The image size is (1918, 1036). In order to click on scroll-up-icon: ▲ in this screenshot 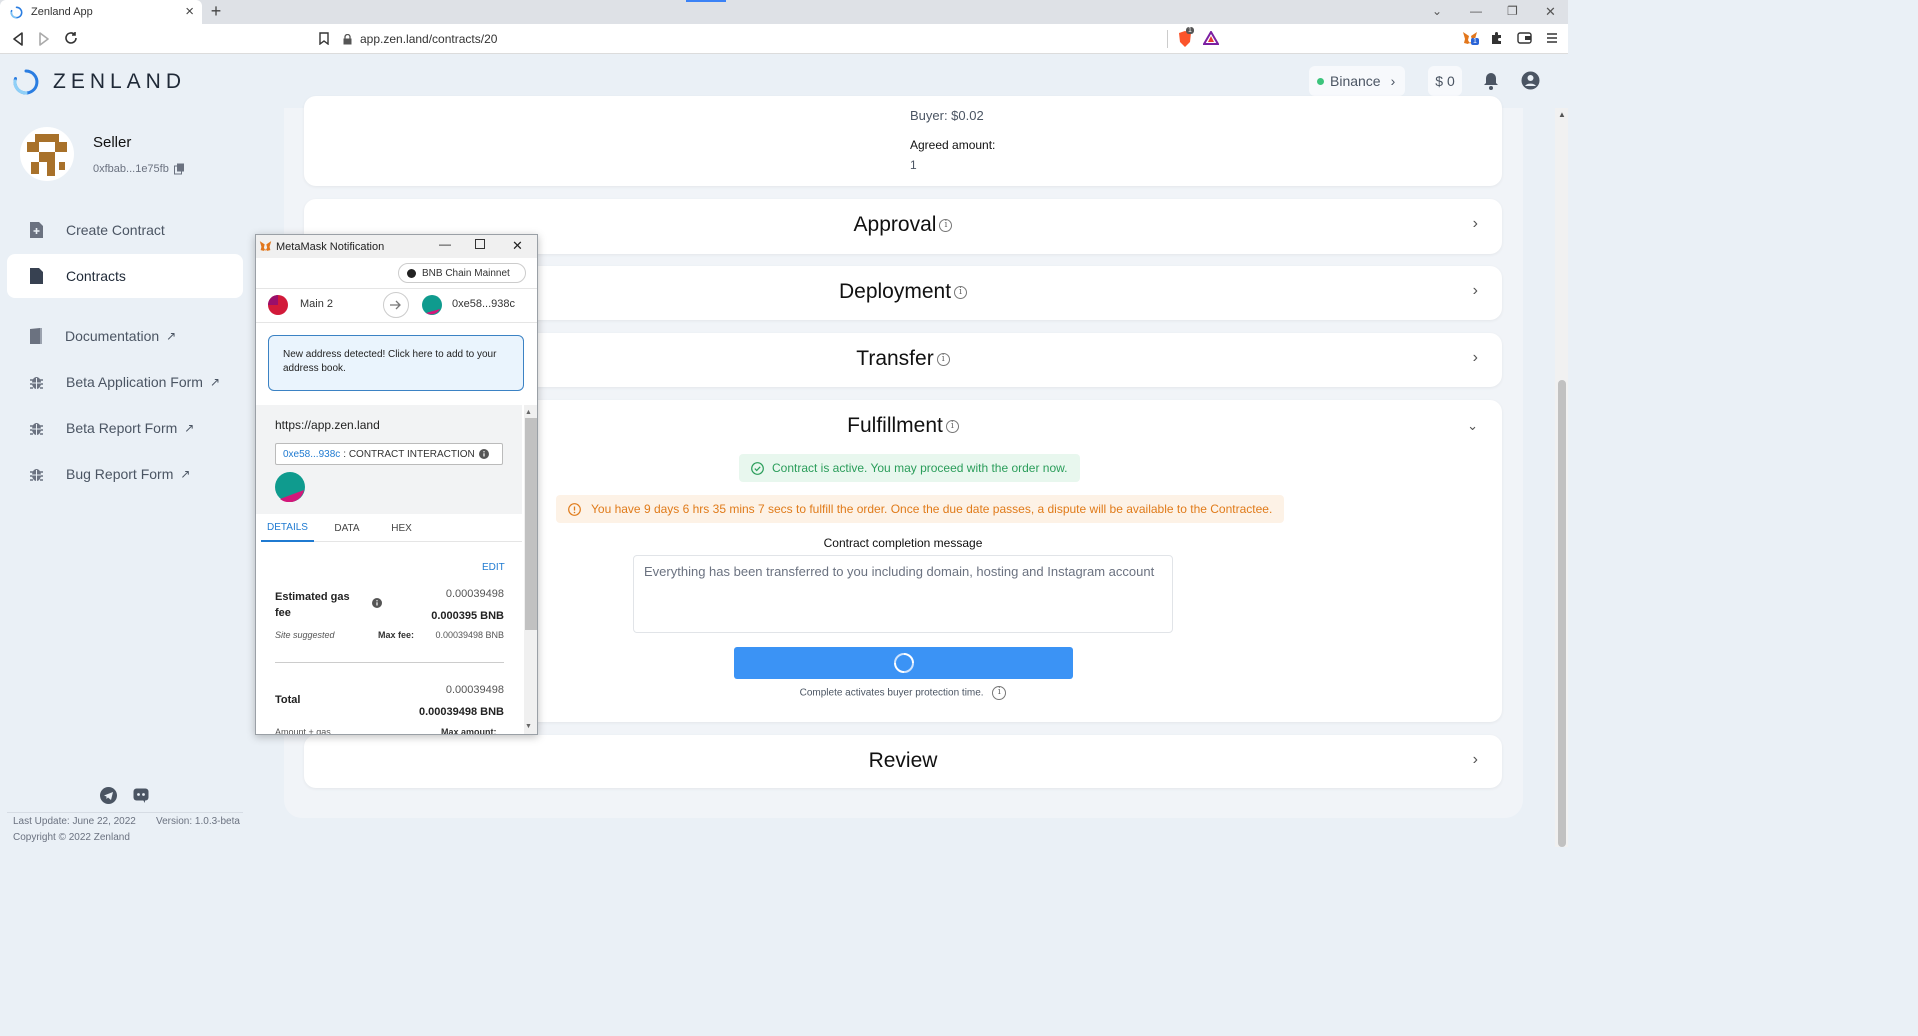, I will do `click(1562, 114)`.